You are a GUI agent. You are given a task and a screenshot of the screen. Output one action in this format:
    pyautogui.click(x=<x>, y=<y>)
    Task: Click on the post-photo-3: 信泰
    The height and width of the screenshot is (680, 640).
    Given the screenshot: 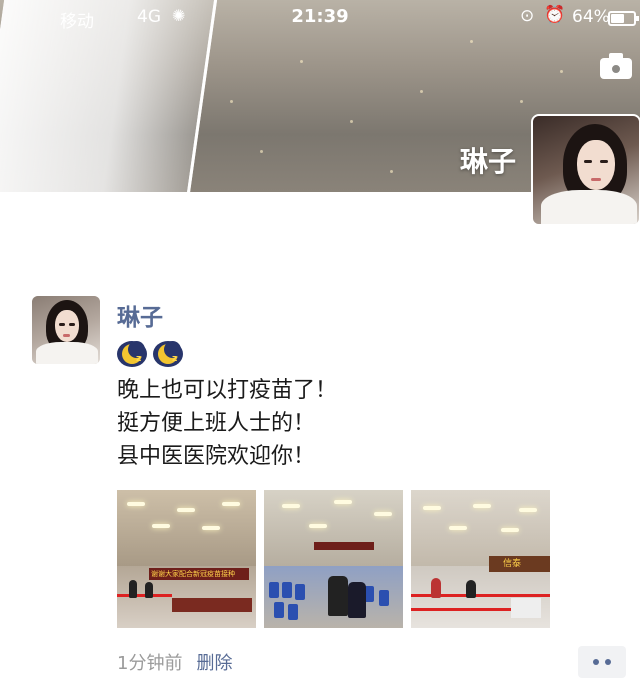 What is the action you would take?
    pyautogui.click(x=480, y=559)
    